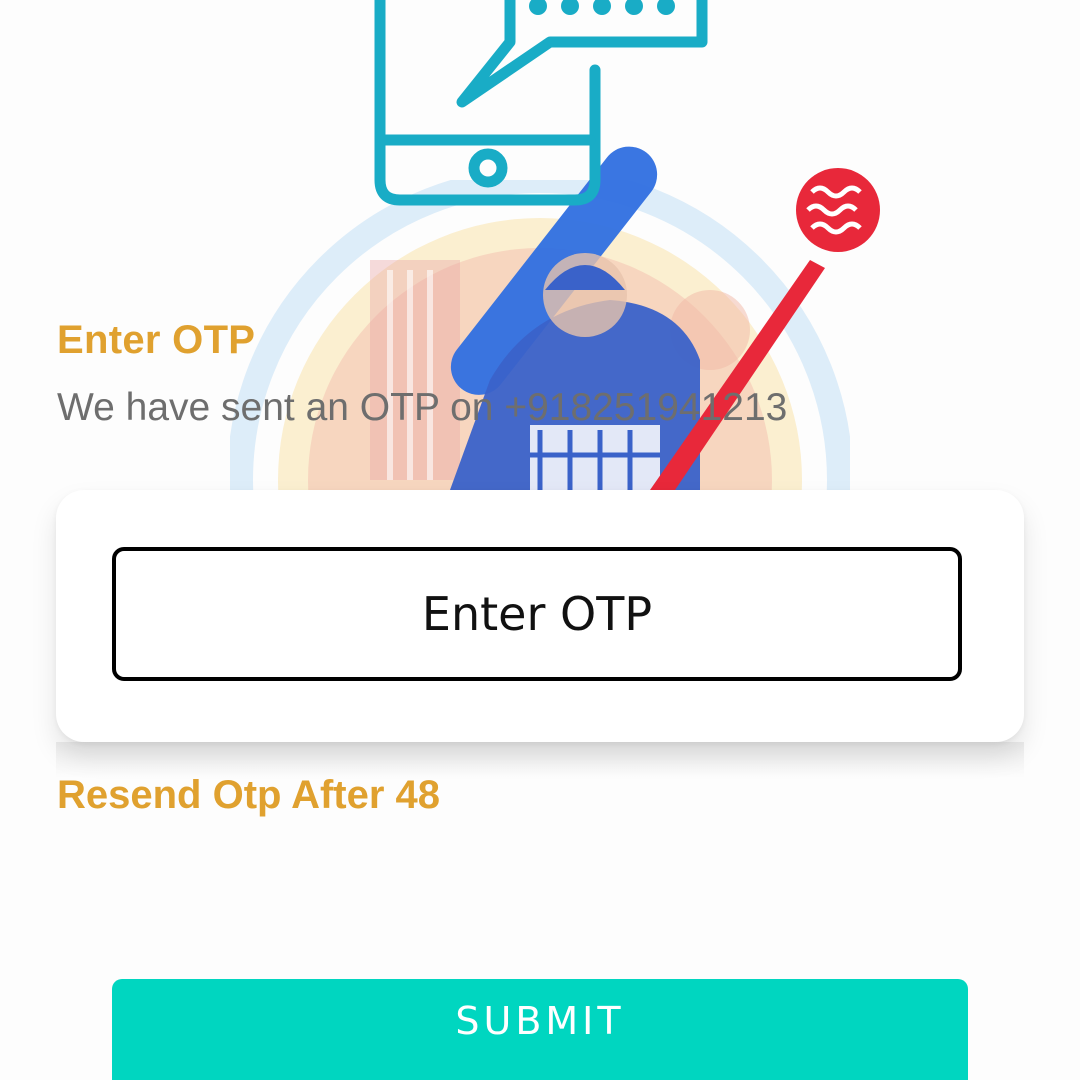 This screenshot has width=1080, height=1080. Describe the element at coordinates (156, 340) in the screenshot. I see `otp-title: Enter OTP` at that location.